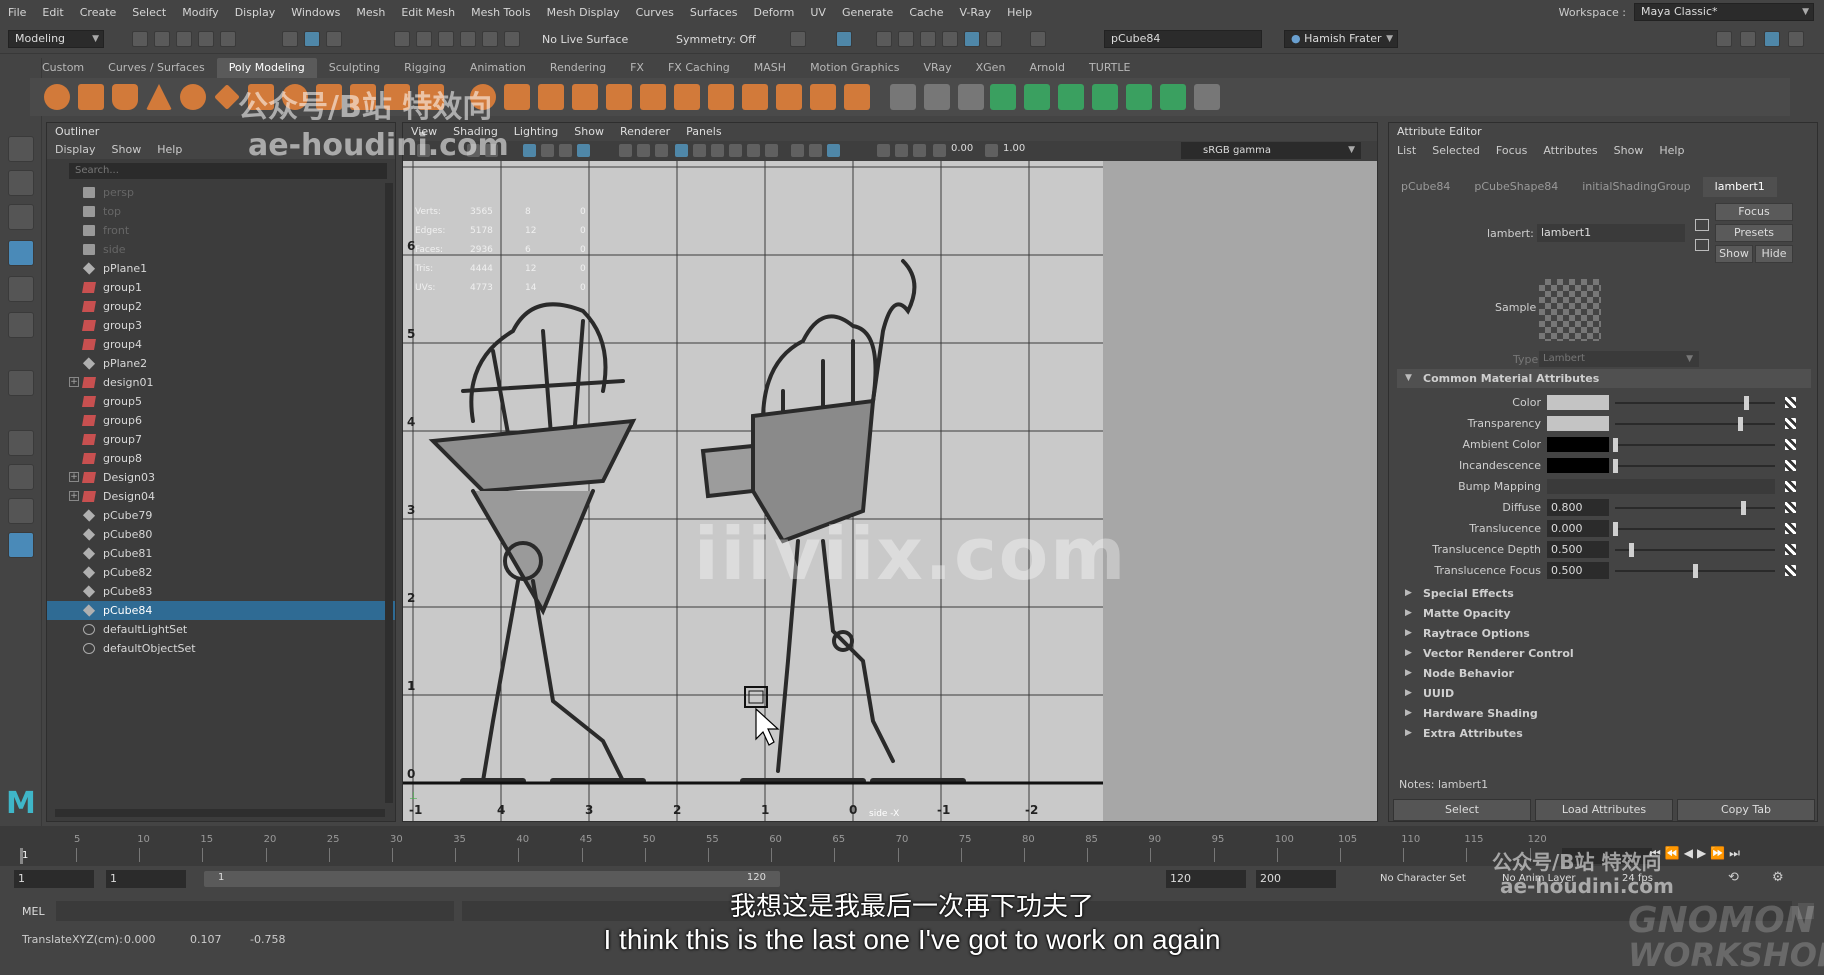 This screenshot has height=975, width=1824. Describe the element at coordinates (1661, 486) in the screenshot. I see `attr-bump-field` at that location.